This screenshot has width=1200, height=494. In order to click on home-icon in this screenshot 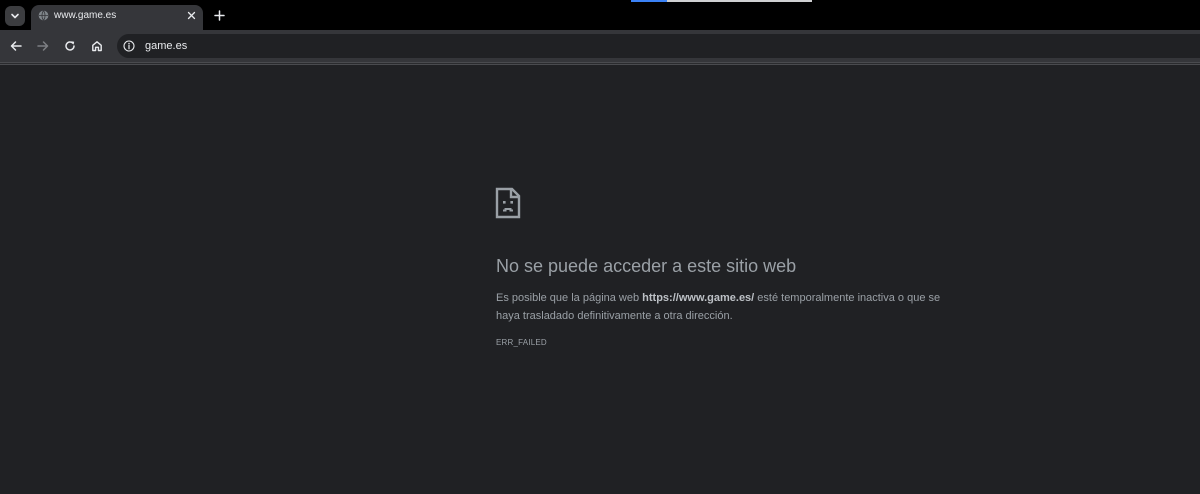, I will do `click(97, 46)`.